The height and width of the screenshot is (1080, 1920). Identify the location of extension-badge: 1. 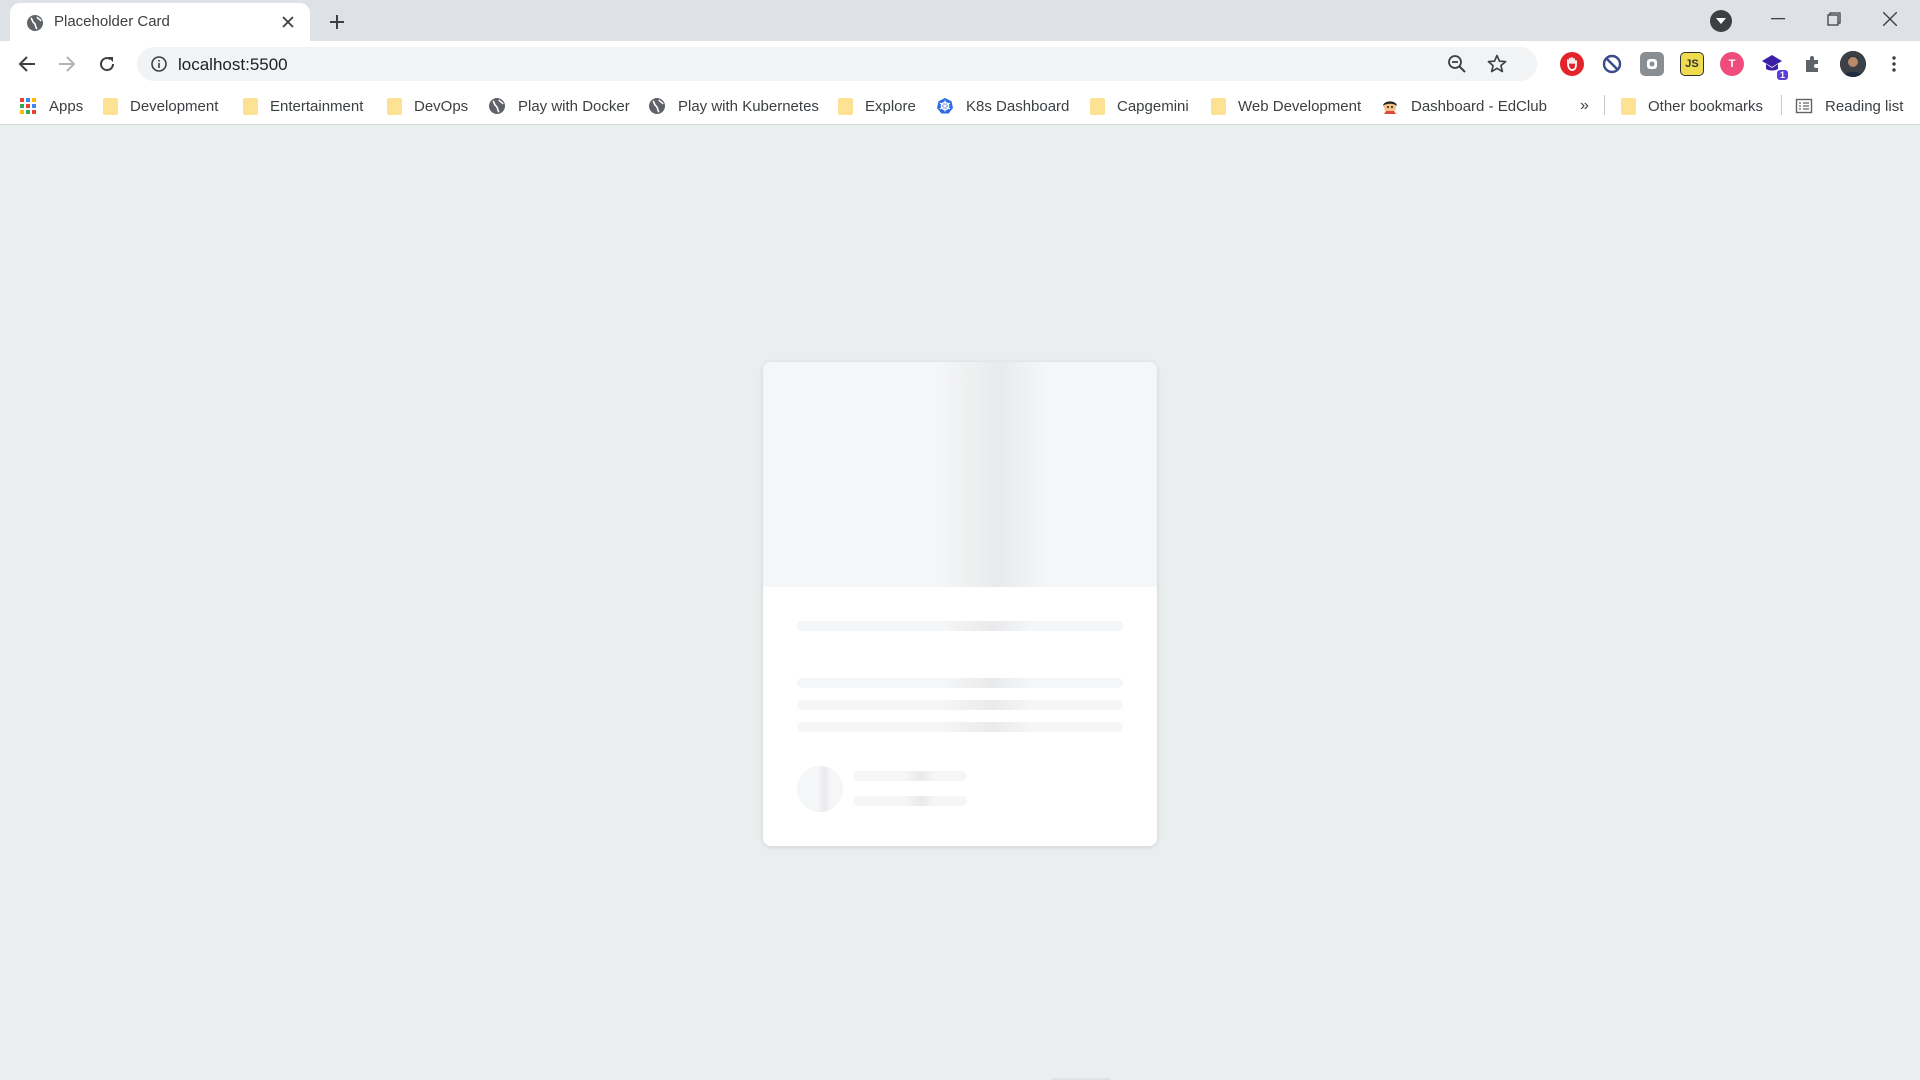
(1782, 75).